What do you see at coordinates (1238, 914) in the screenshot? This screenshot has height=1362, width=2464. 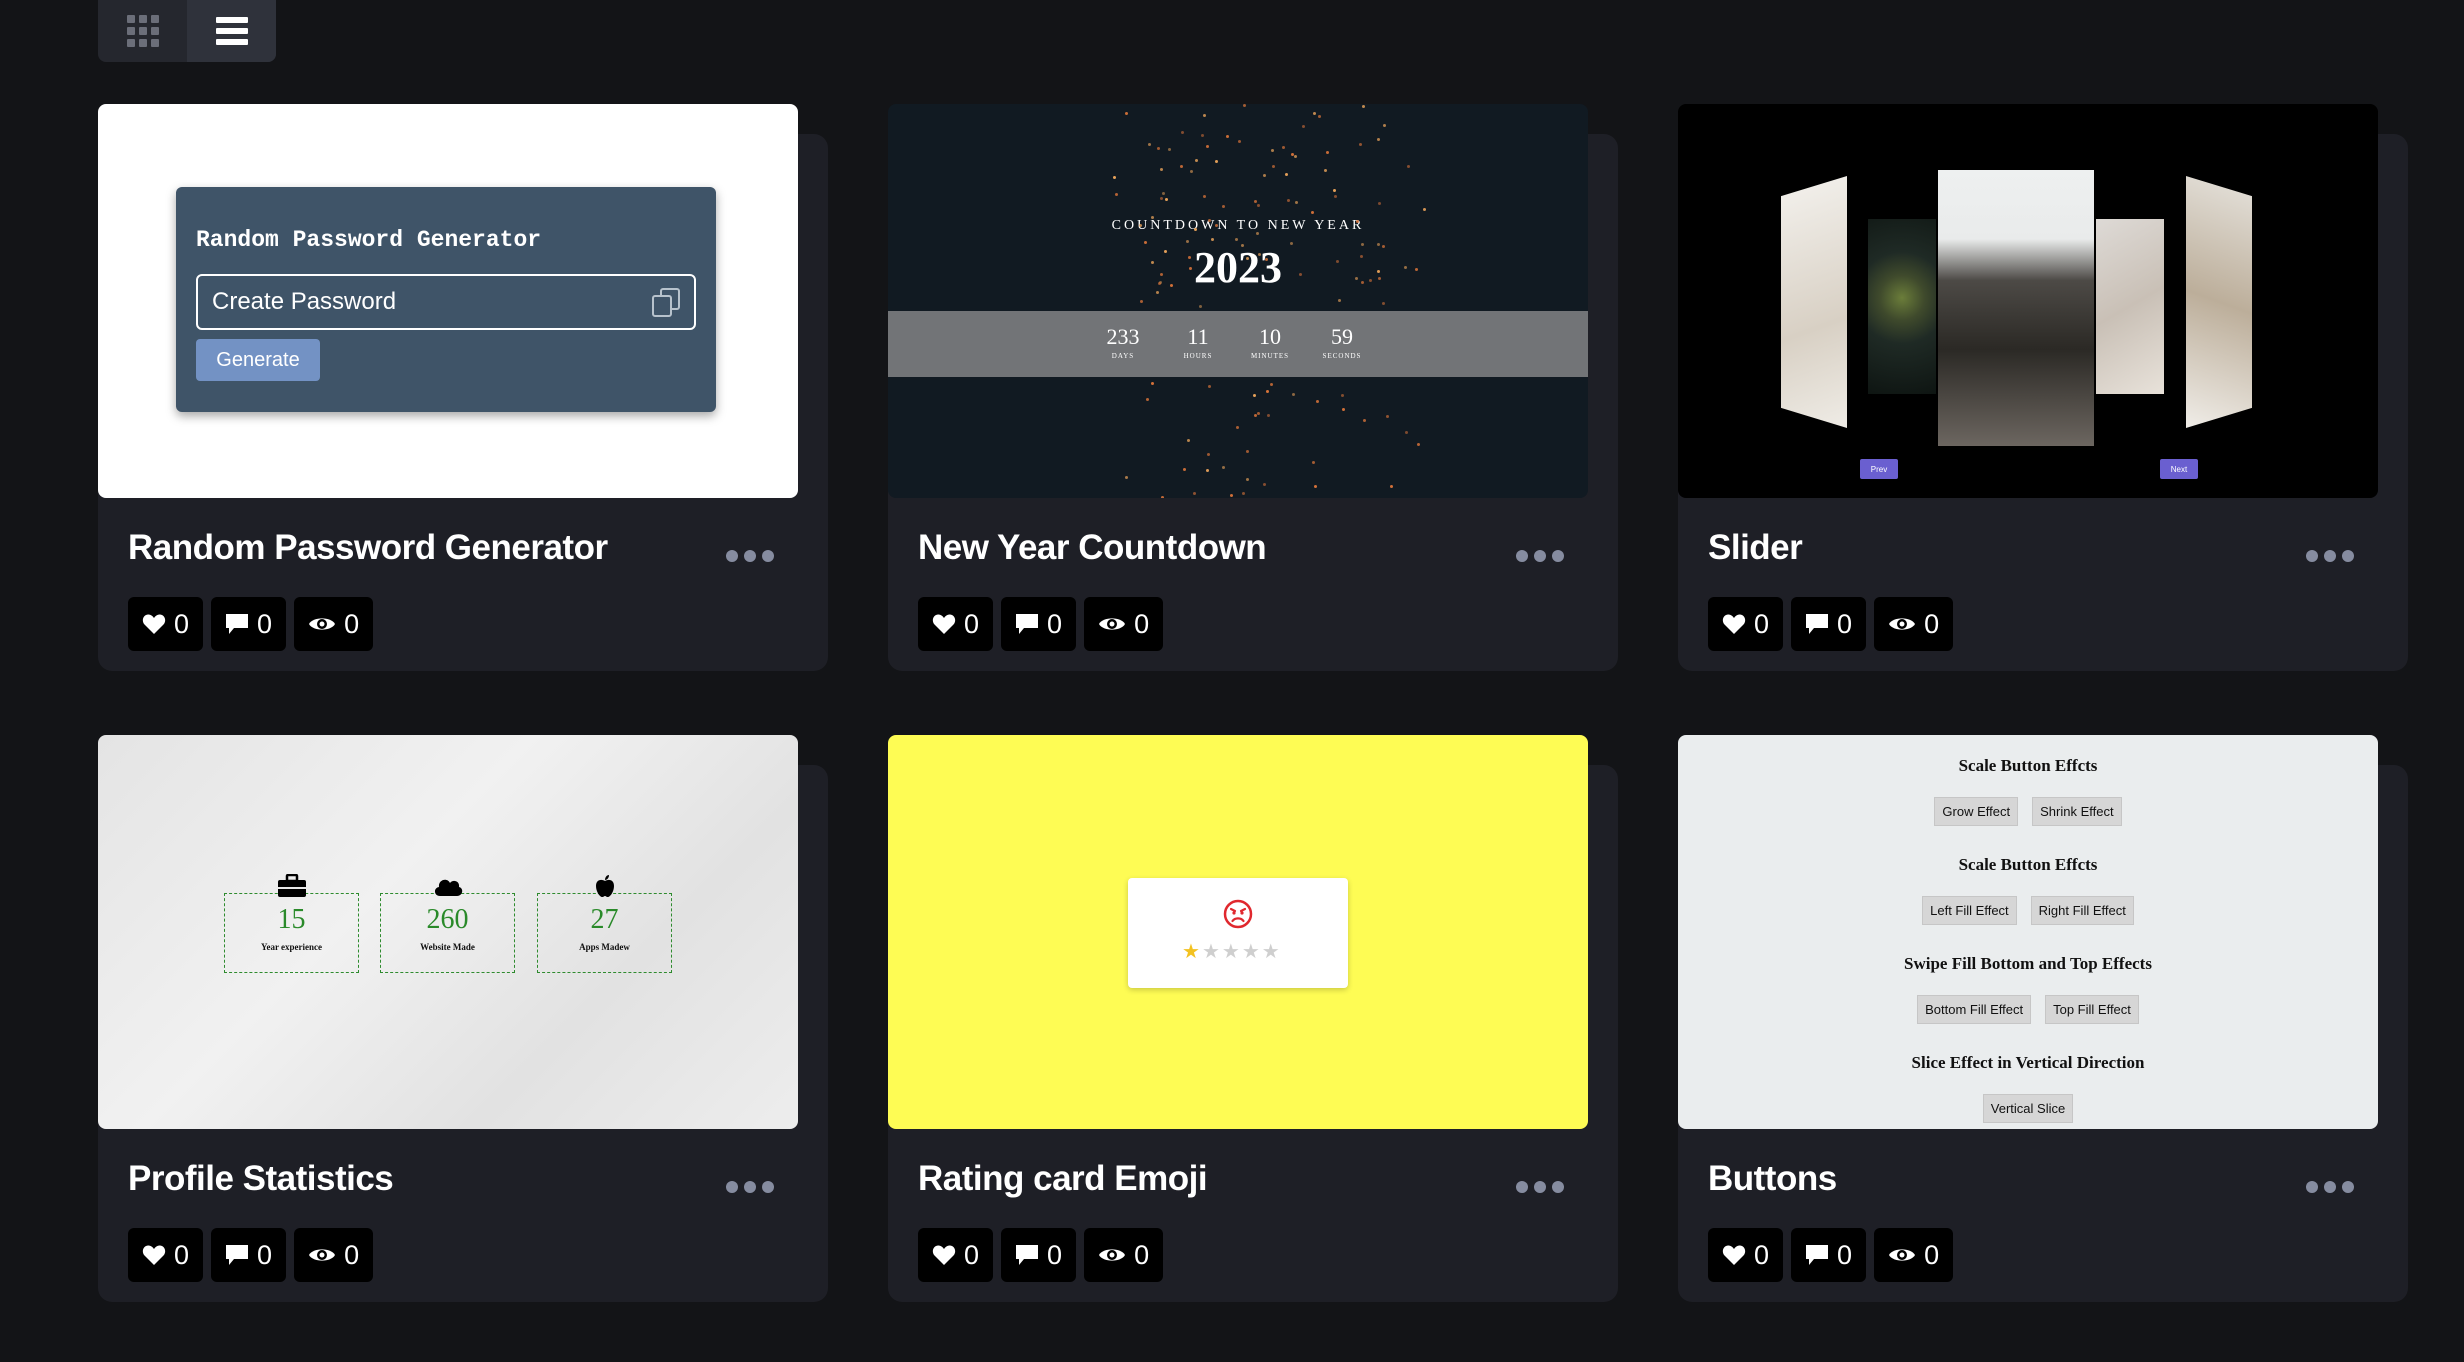 I see `angry-face-icon` at bounding box center [1238, 914].